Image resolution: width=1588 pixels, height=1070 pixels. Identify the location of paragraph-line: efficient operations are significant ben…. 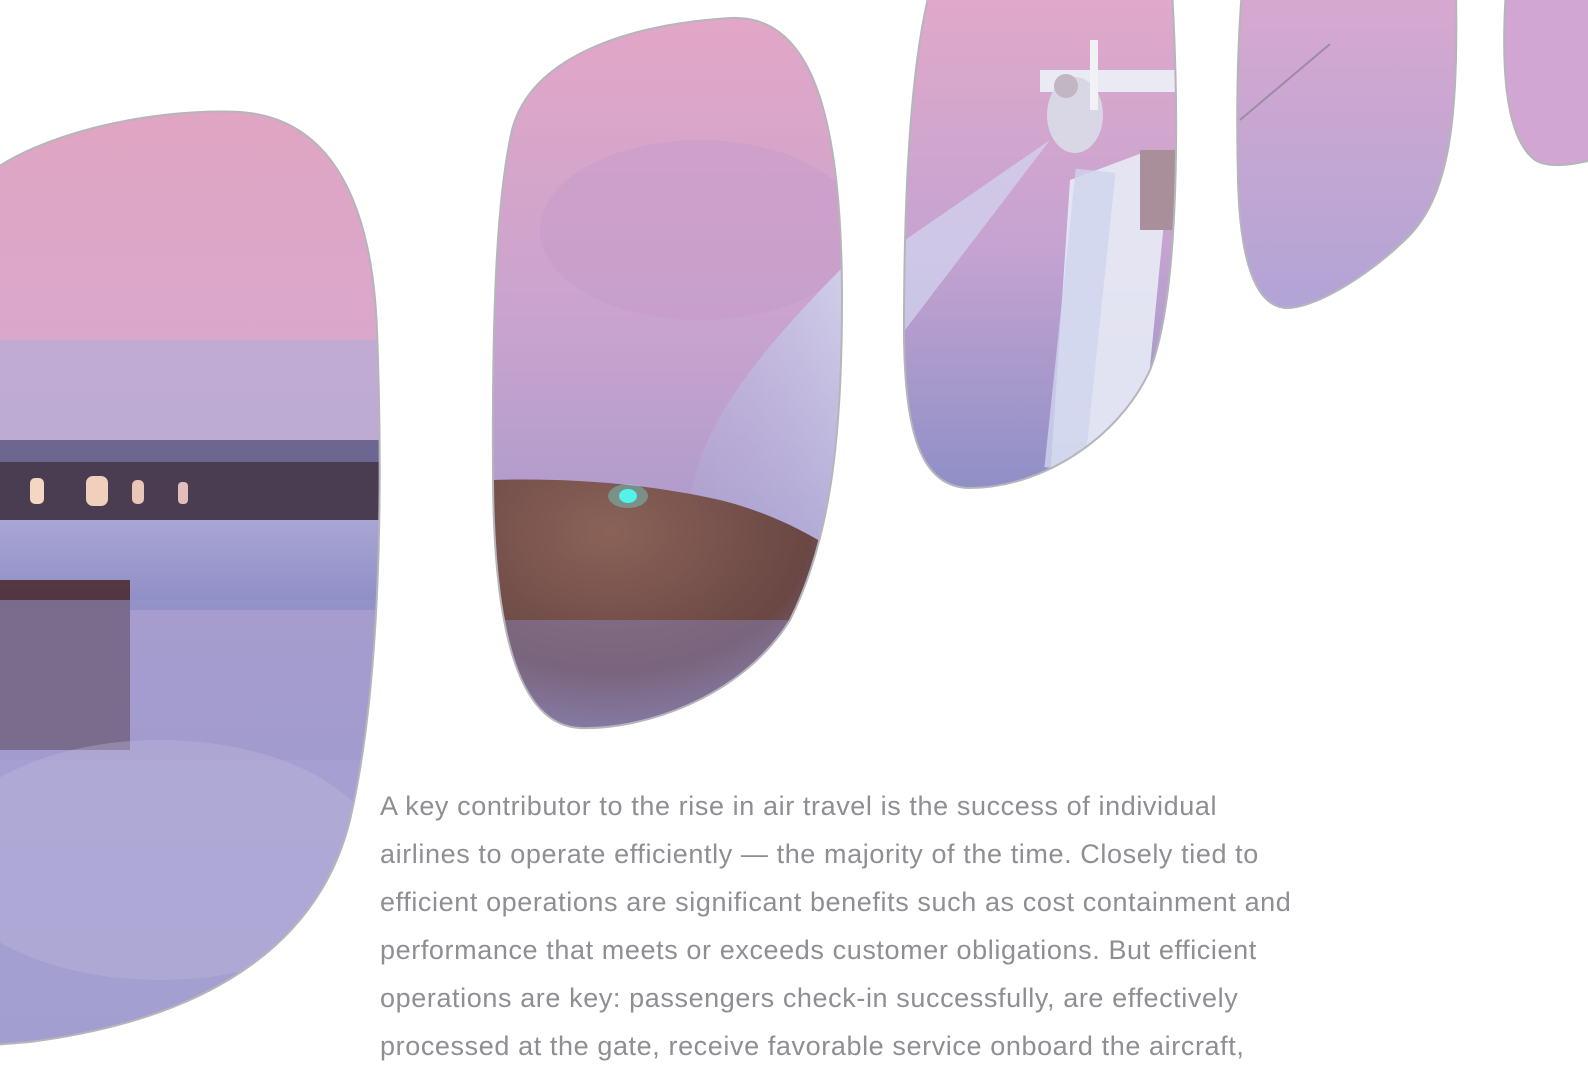
(836, 902).